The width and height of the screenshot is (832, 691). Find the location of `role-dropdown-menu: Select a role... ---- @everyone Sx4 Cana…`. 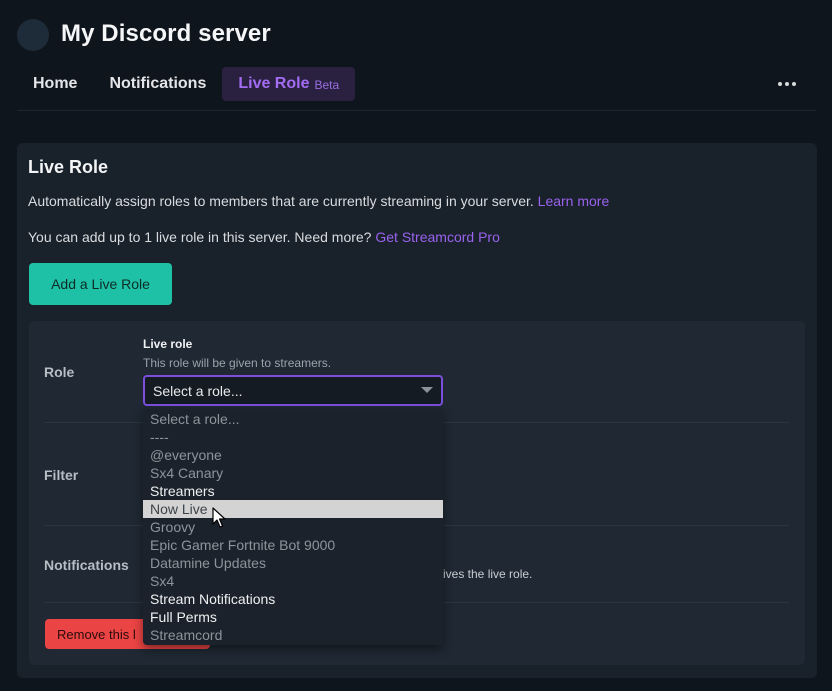

role-dropdown-menu: Select a role... ---- @everyone Sx4 Cana… is located at coordinates (293, 527).